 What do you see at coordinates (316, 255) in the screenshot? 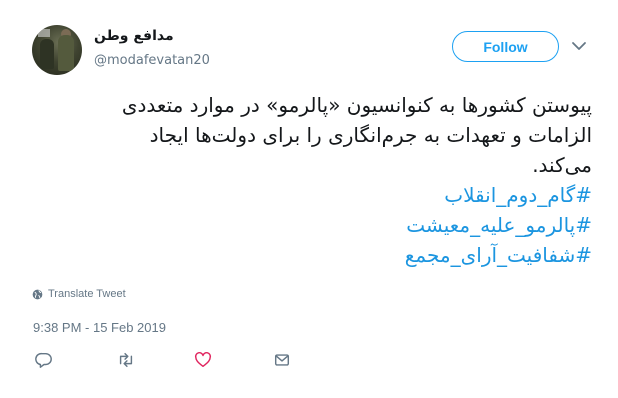
I see `hashtag-link: #شفافیت_آرای_مجمع` at bounding box center [316, 255].